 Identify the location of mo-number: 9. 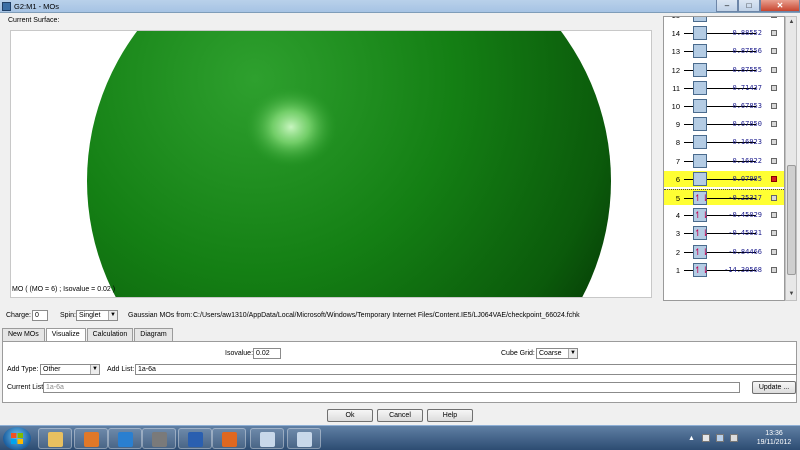
(677, 125).